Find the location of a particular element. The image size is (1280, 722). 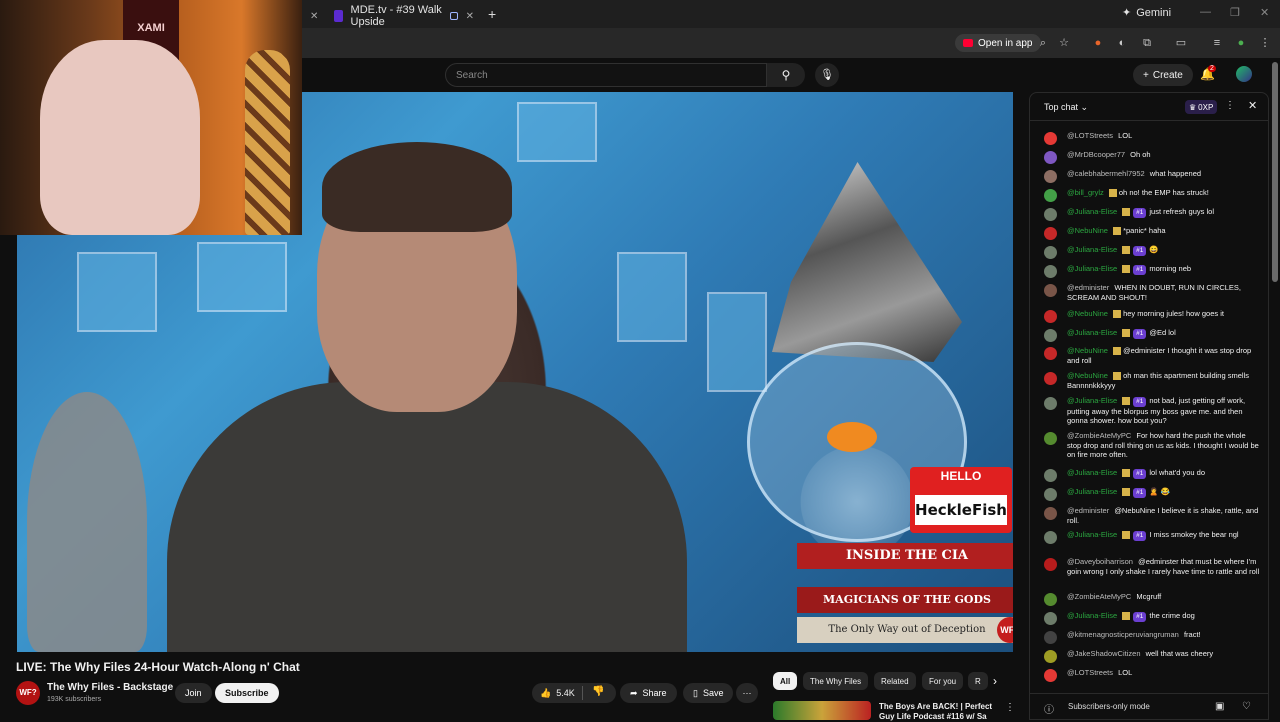

search-input: Search is located at coordinates (606, 75).